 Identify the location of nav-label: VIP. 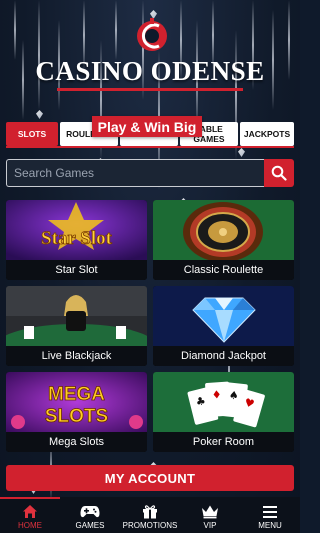
(210, 525).